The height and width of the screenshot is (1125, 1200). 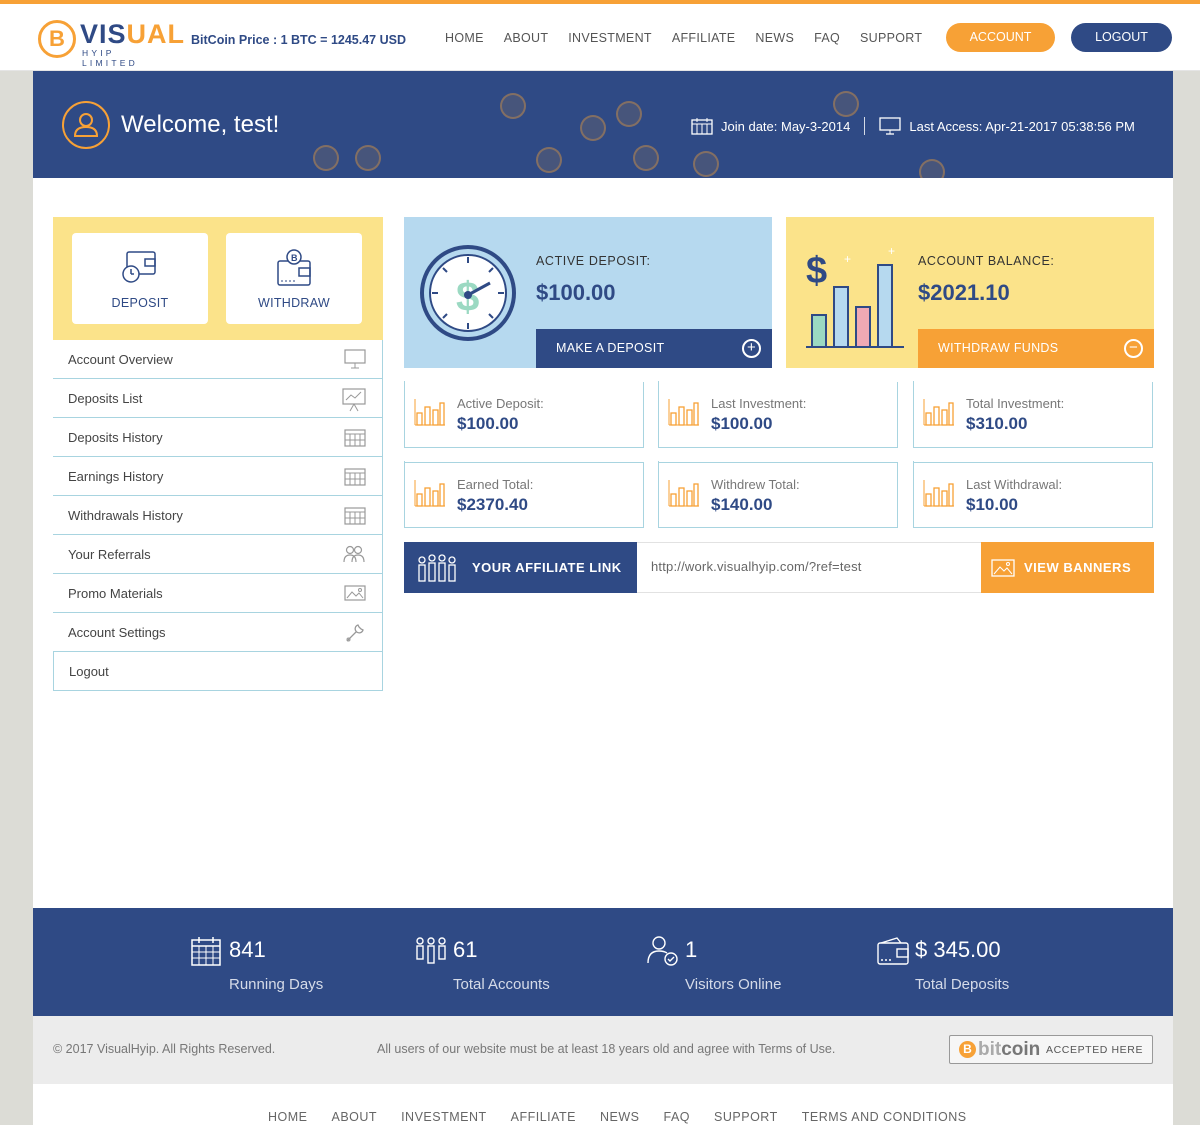 I want to click on nav-home: HOME, so click(x=464, y=38).